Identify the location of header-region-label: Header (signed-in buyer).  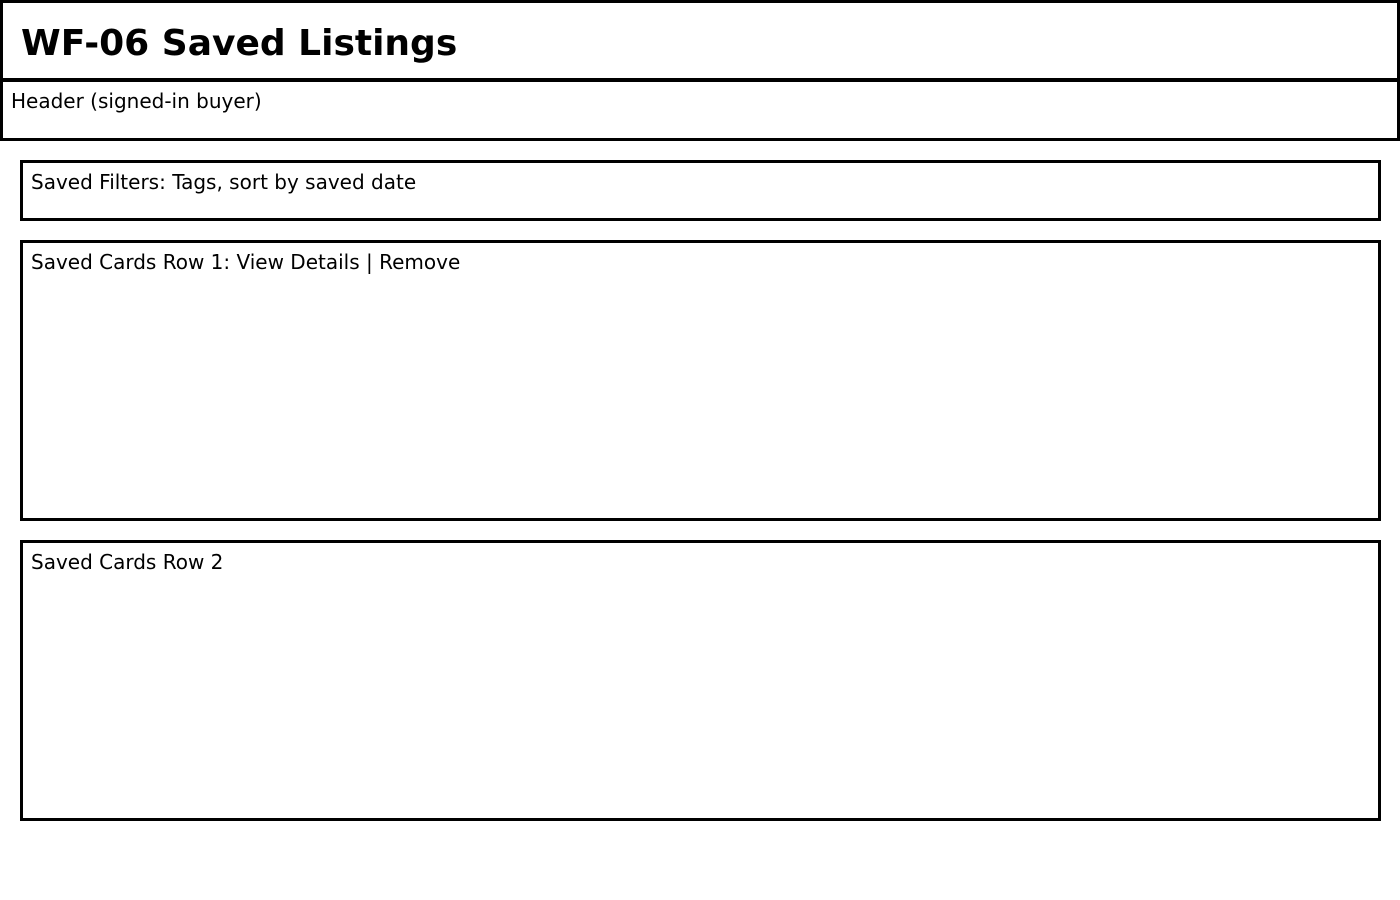
(136, 101).